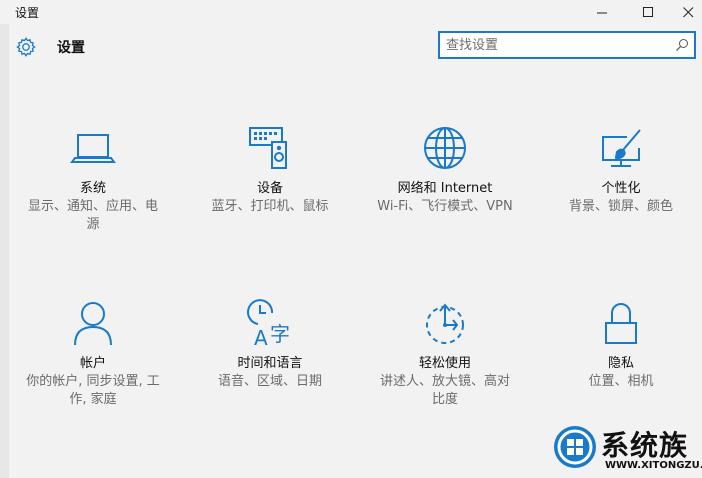 Image resolution: width=702 pixels, height=478 pixels. What do you see at coordinates (92, 363) in the screenshot?
I see `tile-title: 帐户` at bounding box center [92, 363].